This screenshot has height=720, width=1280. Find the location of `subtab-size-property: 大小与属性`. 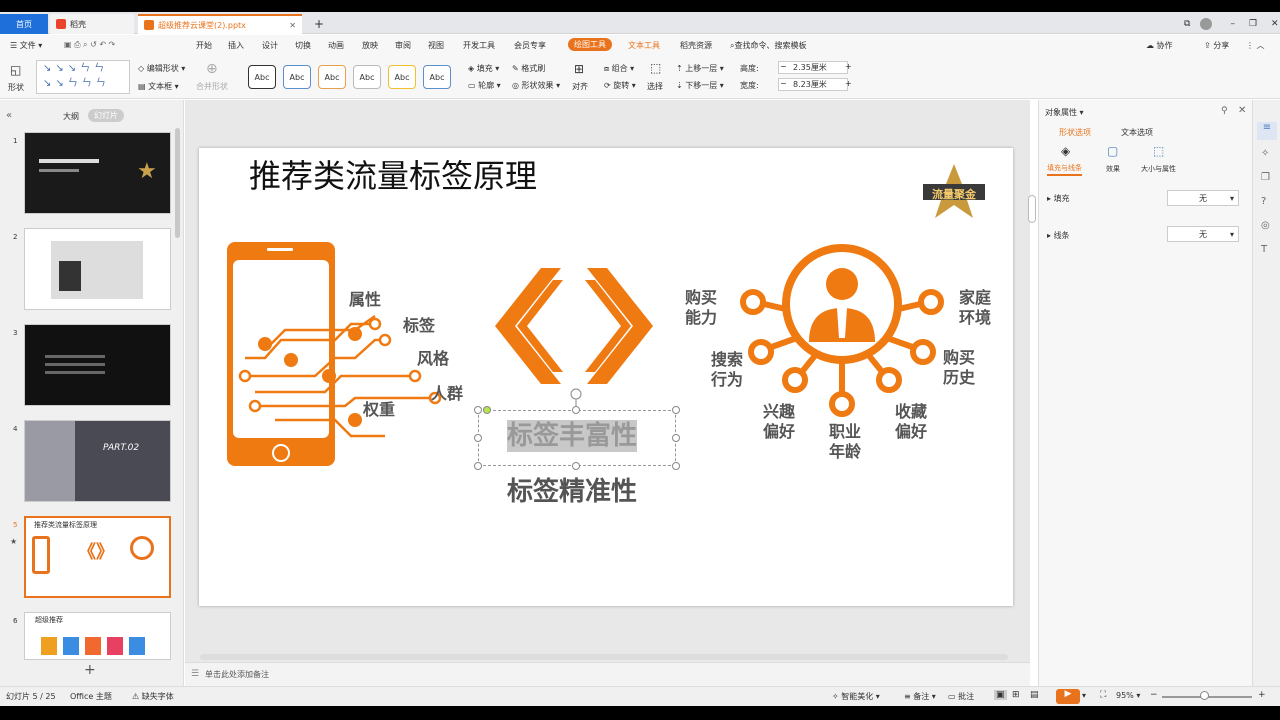

subtab-size-property: 大小与属性 is located at coordinates (1158, 169).